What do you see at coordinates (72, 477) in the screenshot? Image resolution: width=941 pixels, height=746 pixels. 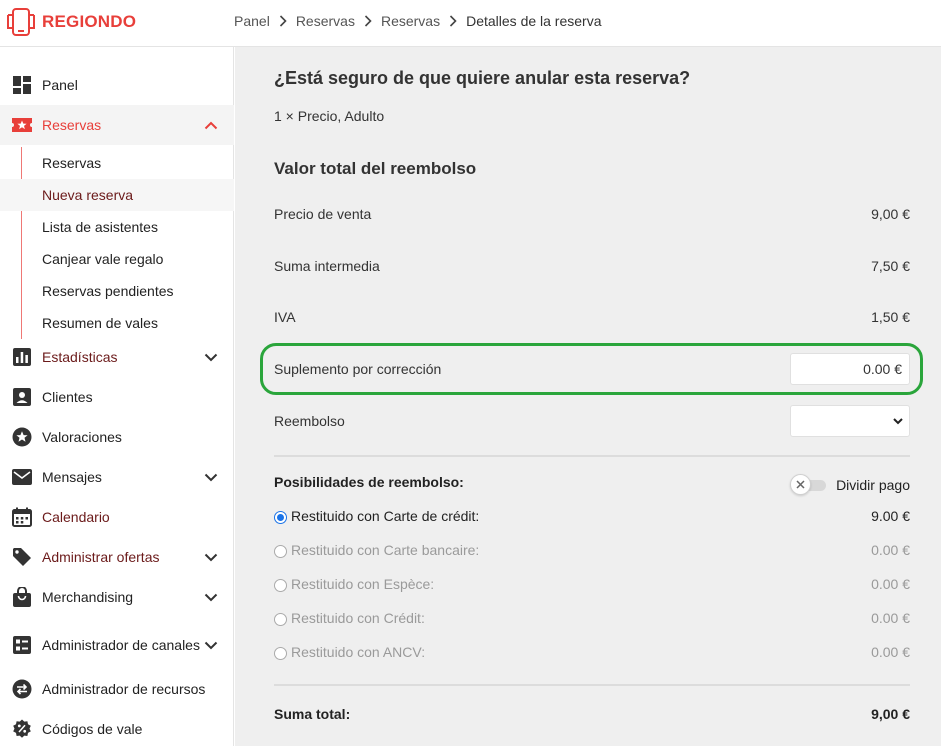 I see `sidebar-item-label: Mensajes` at bounding box center [72, 477].